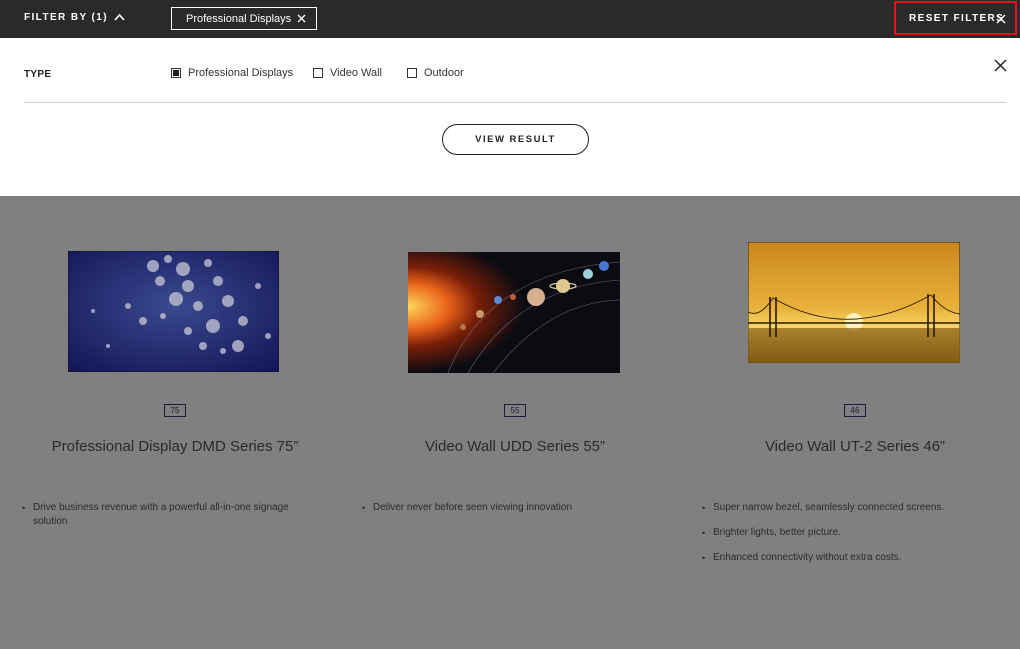  Describe the element at coordinates (119, 17) in the screenshot. I see `chevron-up-icon` at that location.